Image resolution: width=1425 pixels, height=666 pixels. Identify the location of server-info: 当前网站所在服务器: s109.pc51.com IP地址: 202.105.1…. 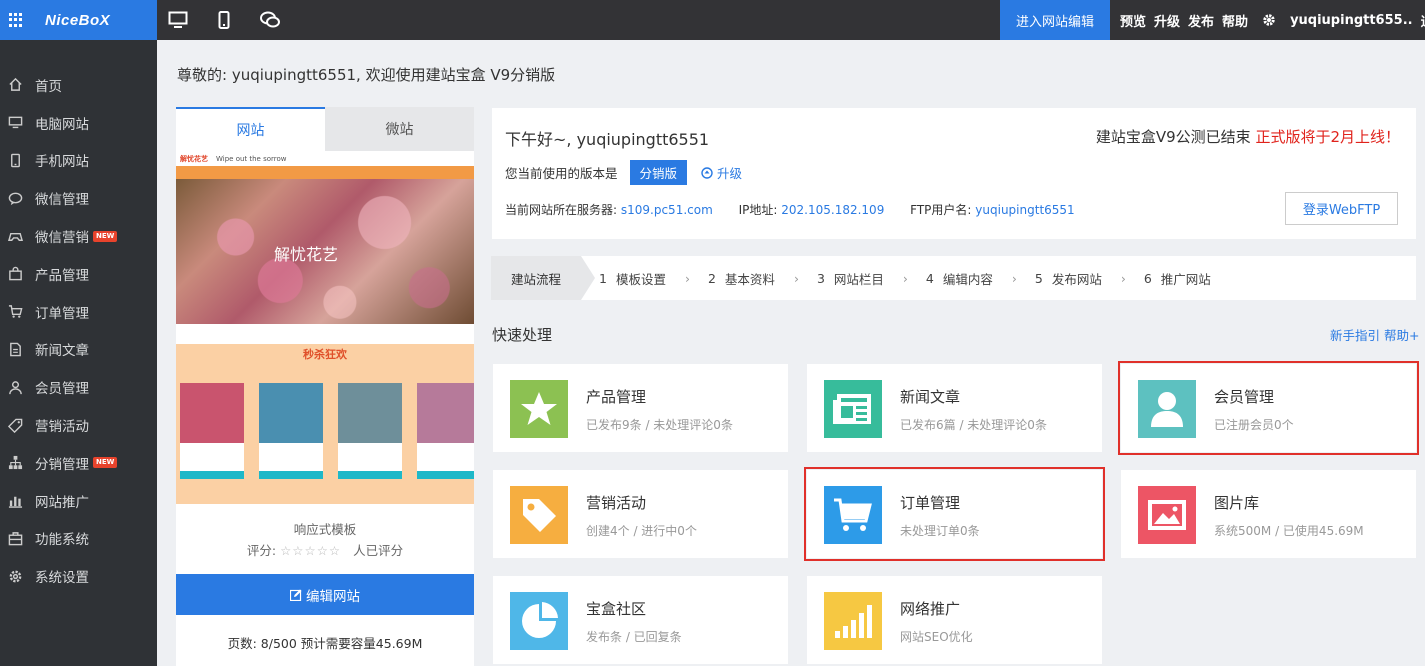
(790, 210).